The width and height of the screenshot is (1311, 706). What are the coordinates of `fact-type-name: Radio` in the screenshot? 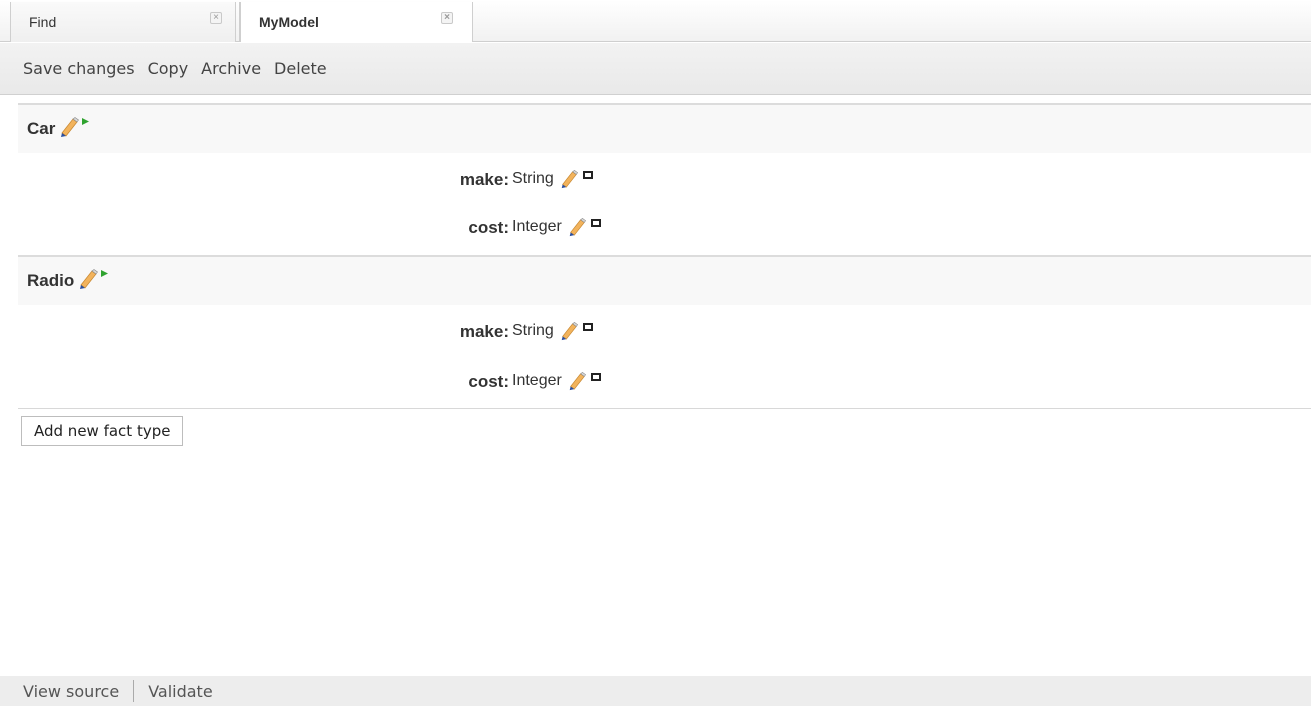 It's located at (51, 280).